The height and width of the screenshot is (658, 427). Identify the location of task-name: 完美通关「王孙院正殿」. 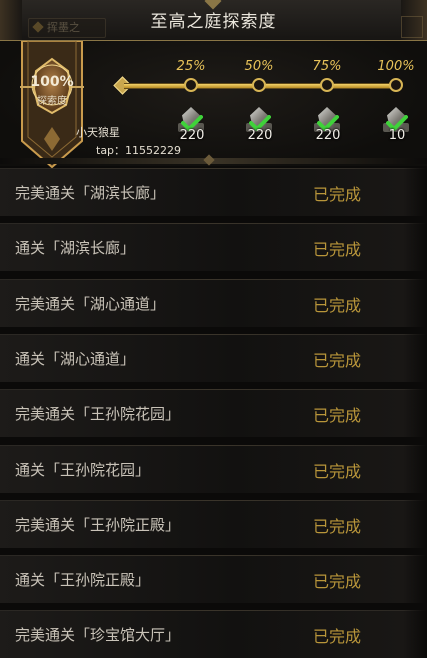
(98, 525).